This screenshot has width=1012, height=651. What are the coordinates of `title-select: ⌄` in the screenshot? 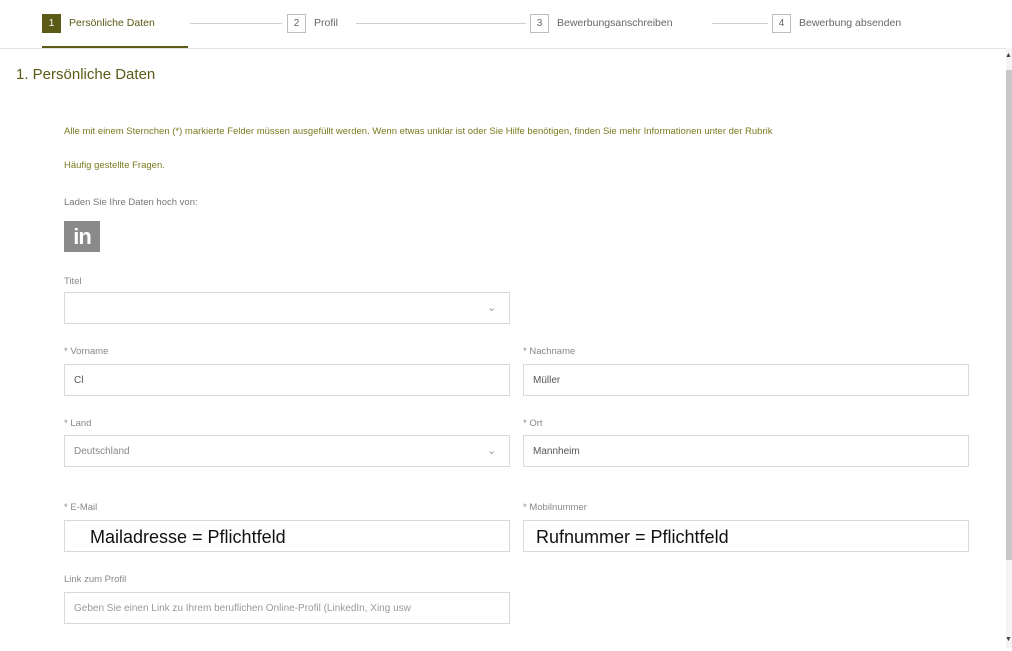 It's located at (287, 308).